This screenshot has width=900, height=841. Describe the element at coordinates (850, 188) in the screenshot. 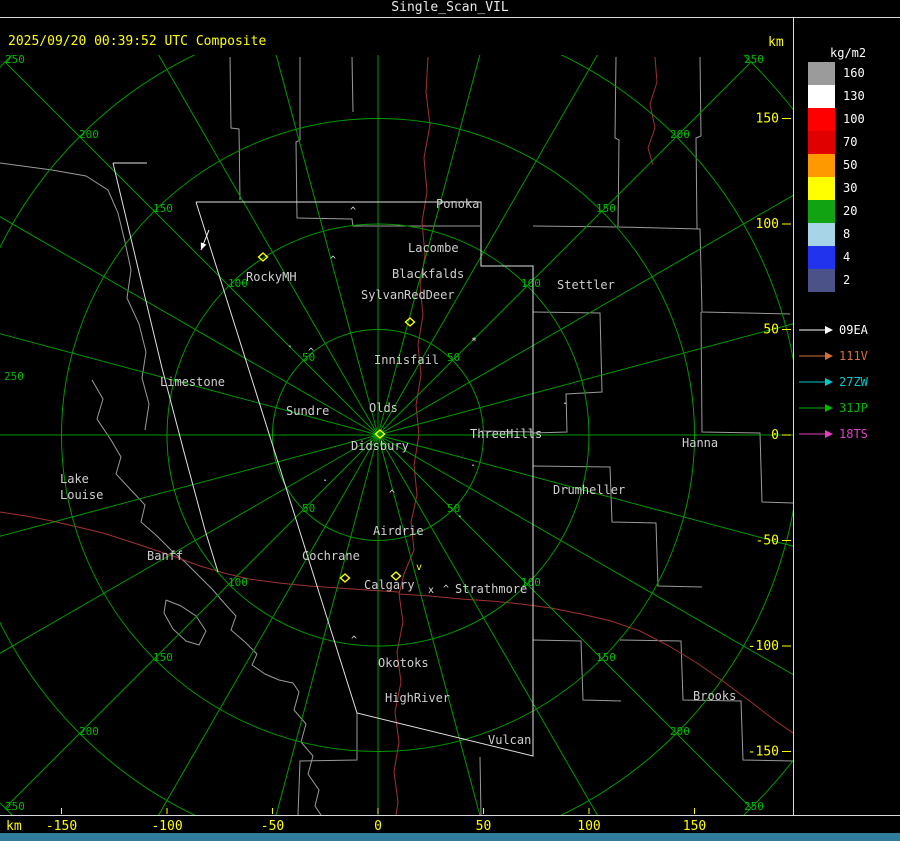

I see `colorbar-value: 30` at that location.